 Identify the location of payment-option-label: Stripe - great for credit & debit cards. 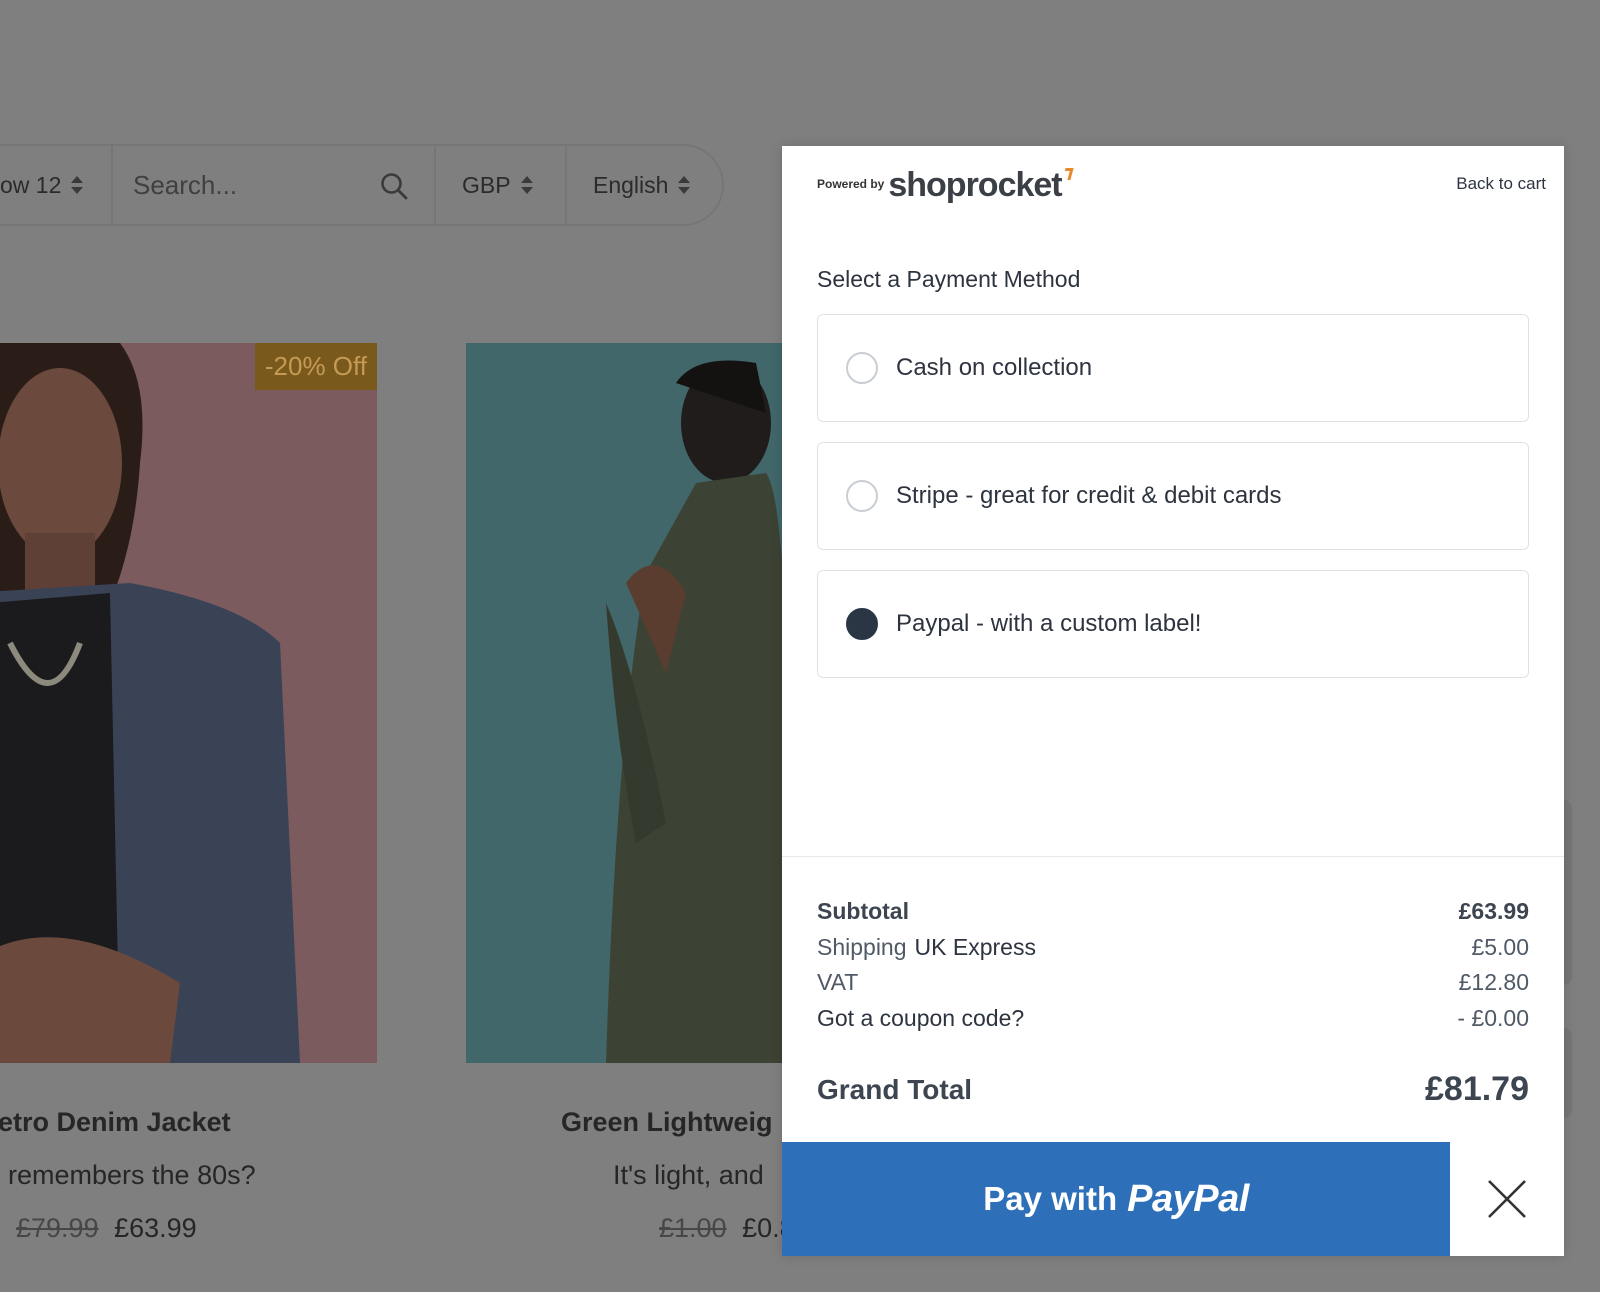
(1089, 495).